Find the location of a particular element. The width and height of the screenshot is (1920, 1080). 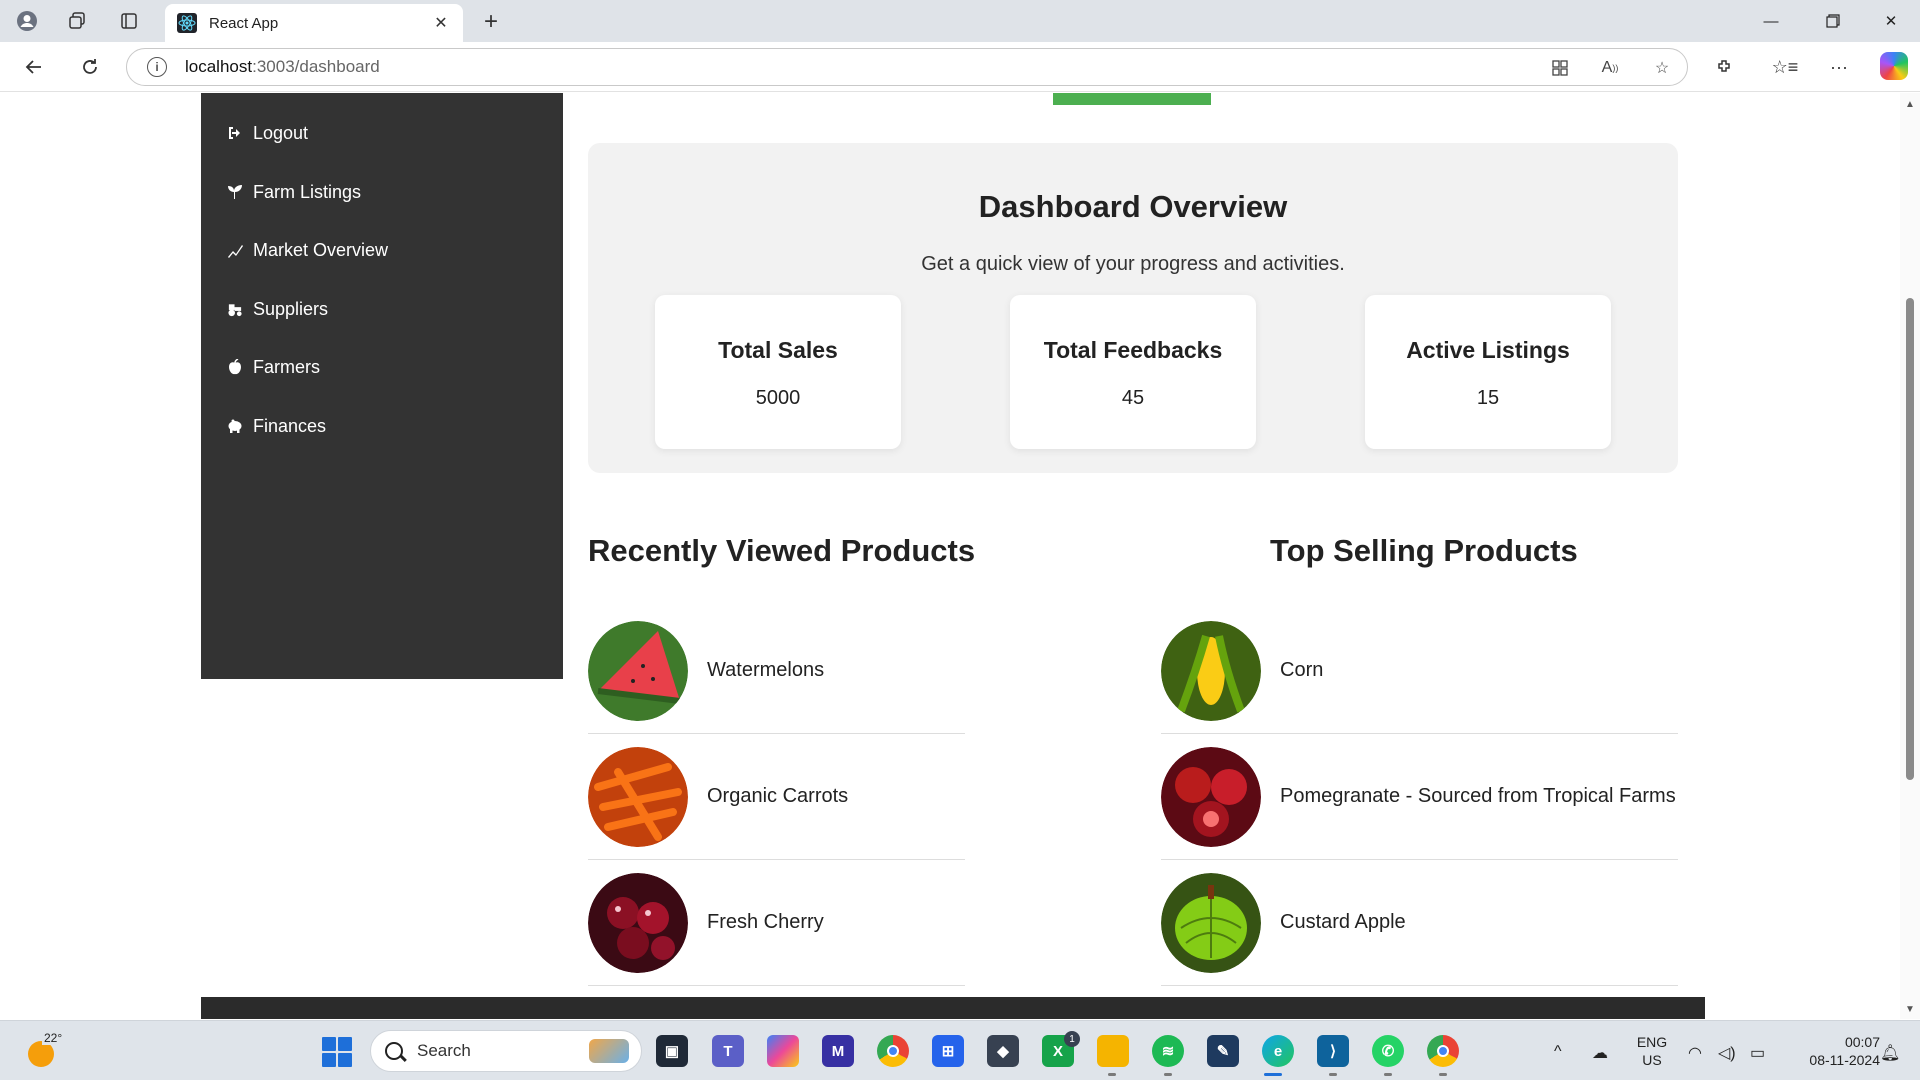

new-tab-icon: + is located at coordinates (491, 22).